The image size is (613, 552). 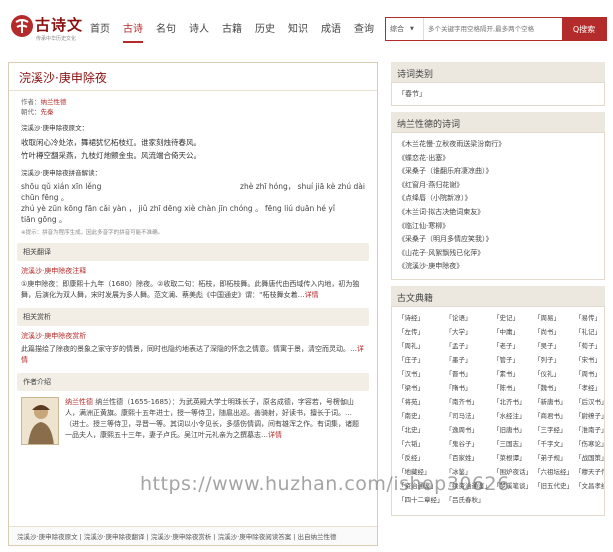 What do you see at coordinates (421, 429) in the screenshot?
I see `book-link: 「北史」` at bounding box center [421, 429].